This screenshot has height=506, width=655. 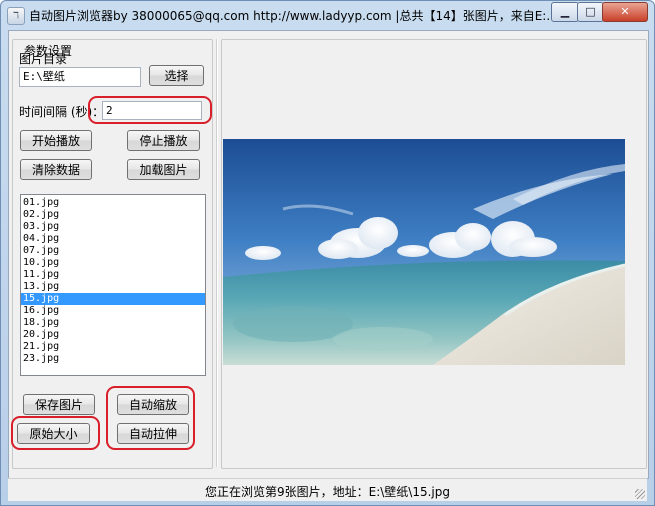 What do you see at coordinates (176, 75) in the screenshot?
I see `choose-directory-button: 选择` at bounding box center [176, 75].